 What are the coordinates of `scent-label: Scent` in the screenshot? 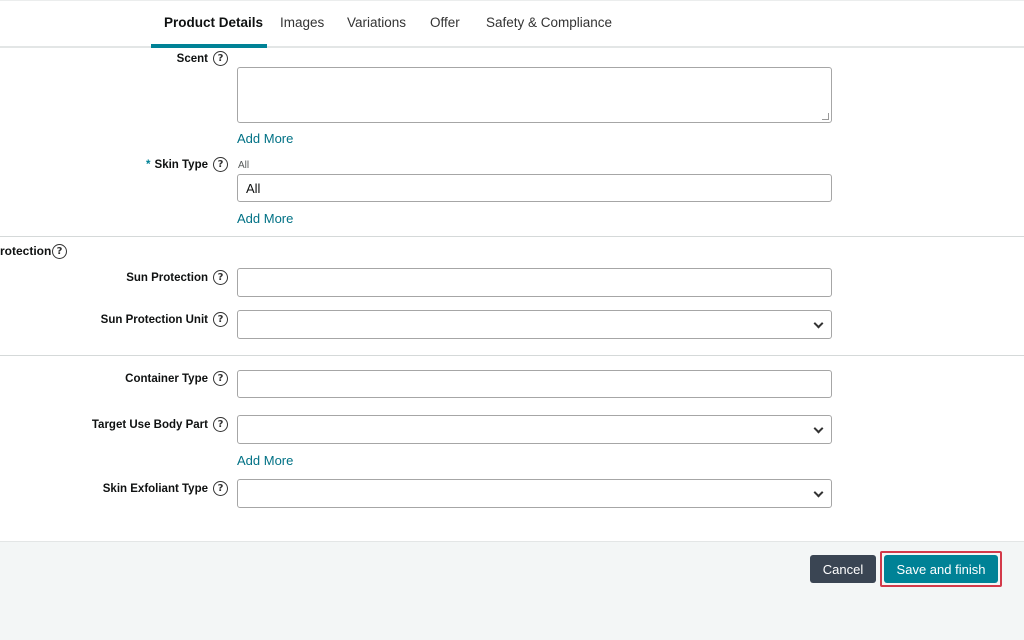 It's located at (192, 59).